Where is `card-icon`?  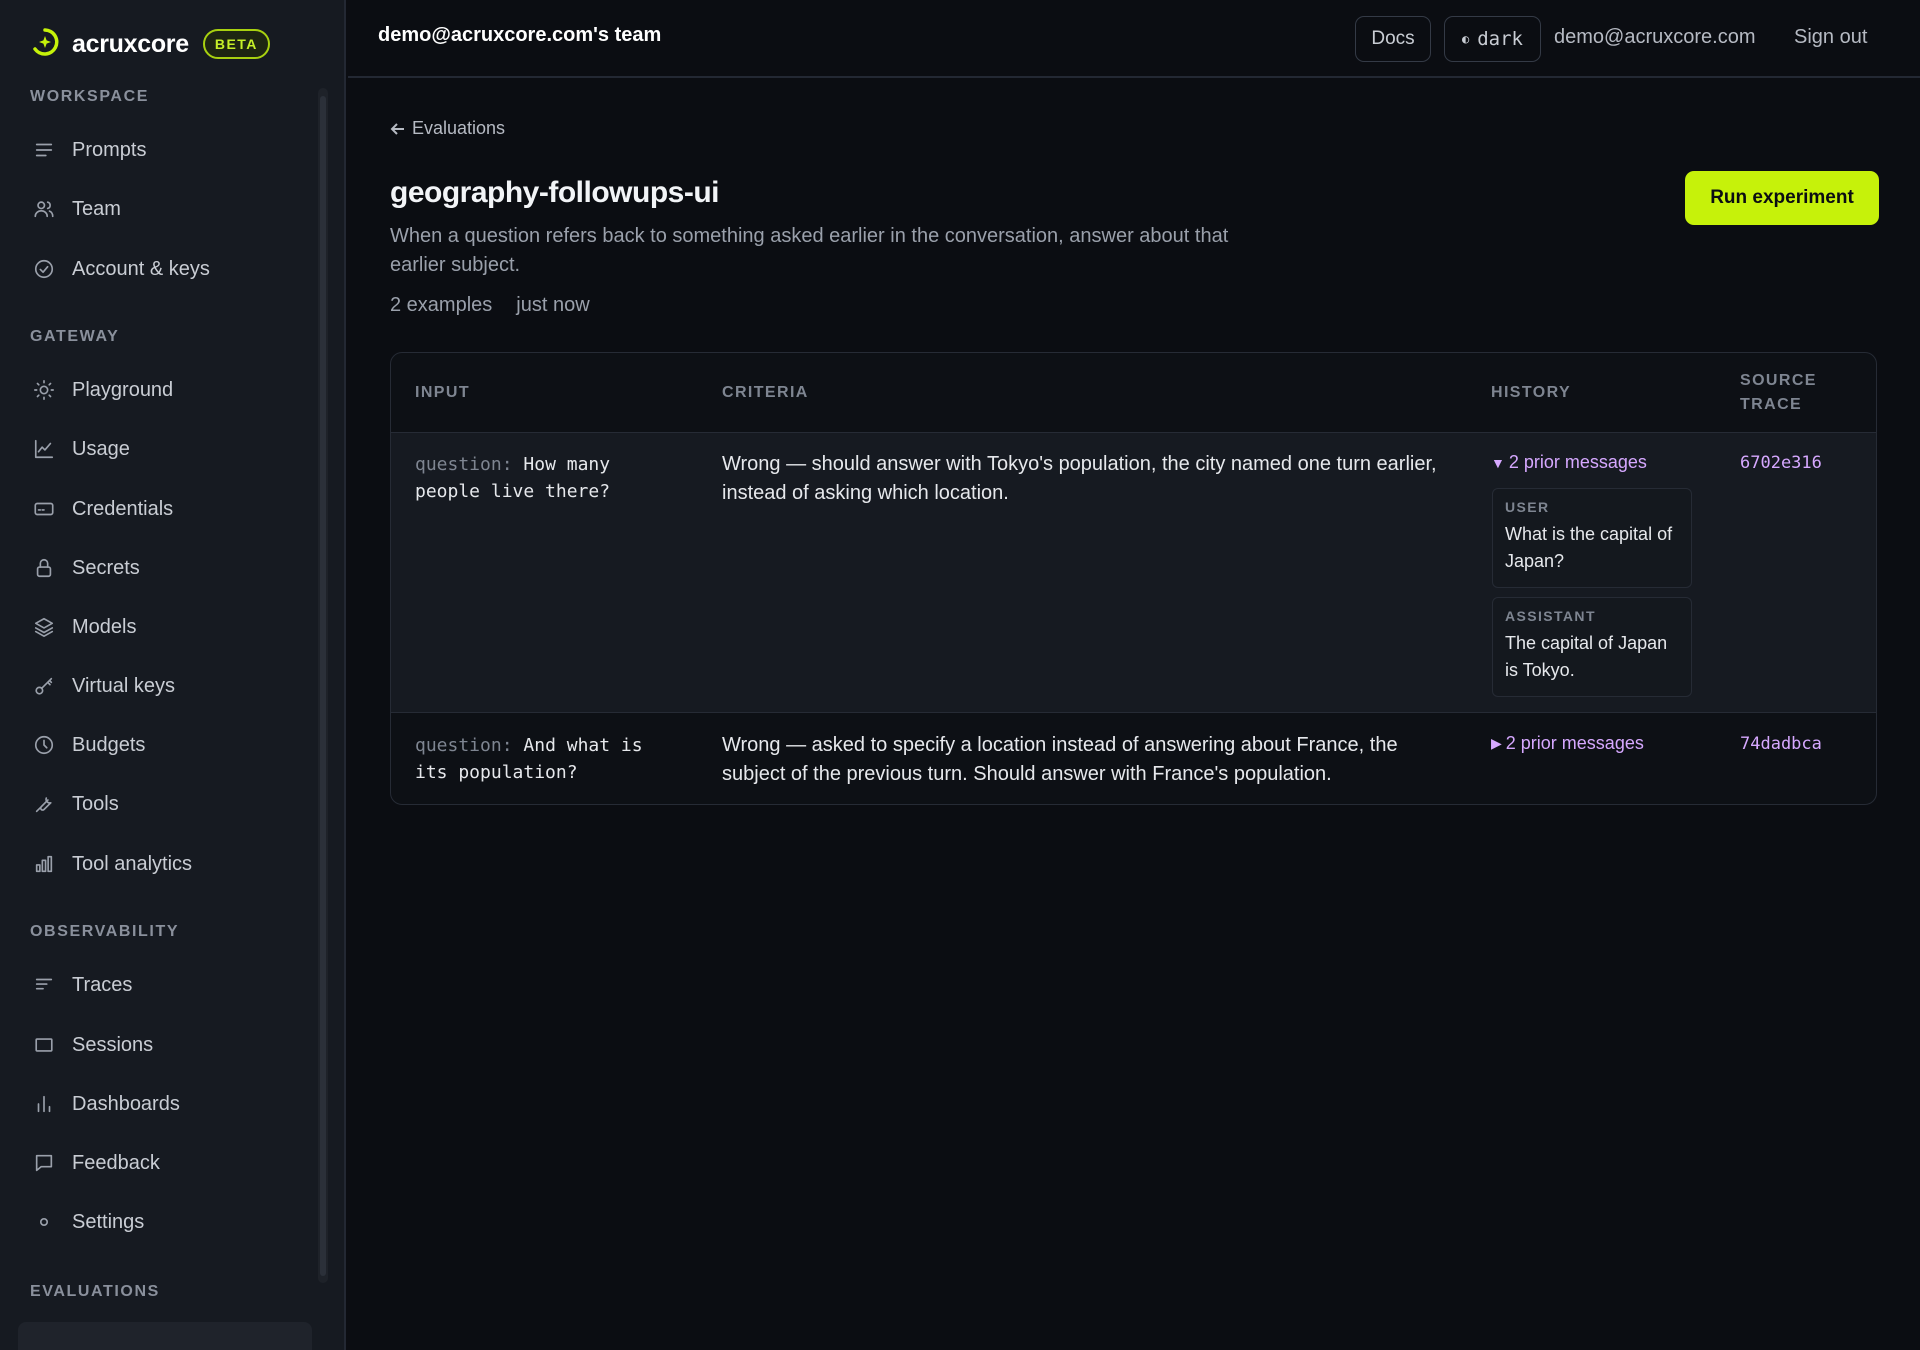 card-icon is located at coordinates (44, 509).